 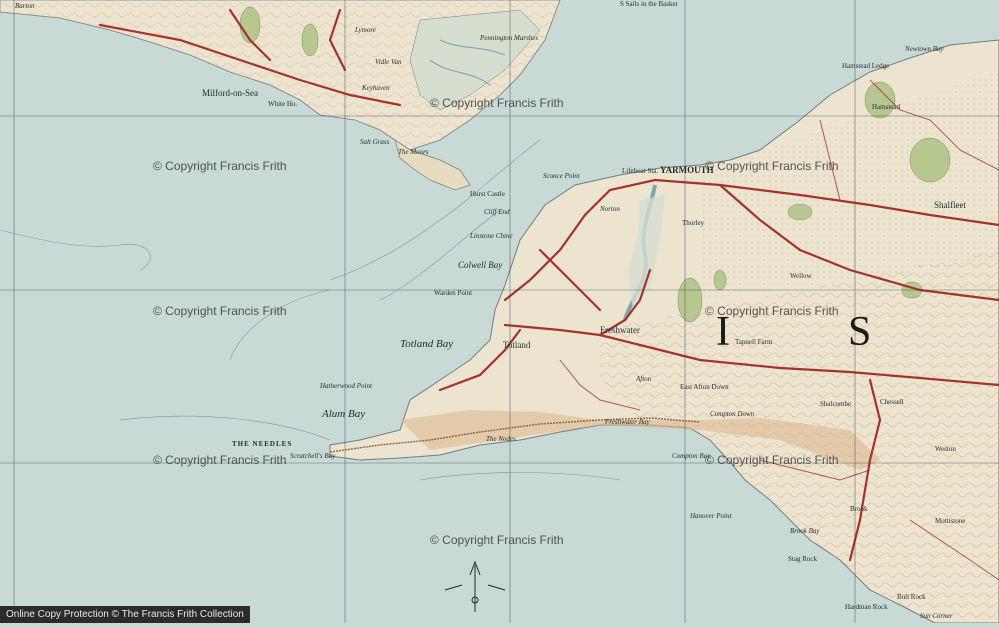 What do you see at coordinates (772, 460) in the screenshot?
I see `watermark-7: © Copyright Francis Frith` at bounding box center [772, 460].